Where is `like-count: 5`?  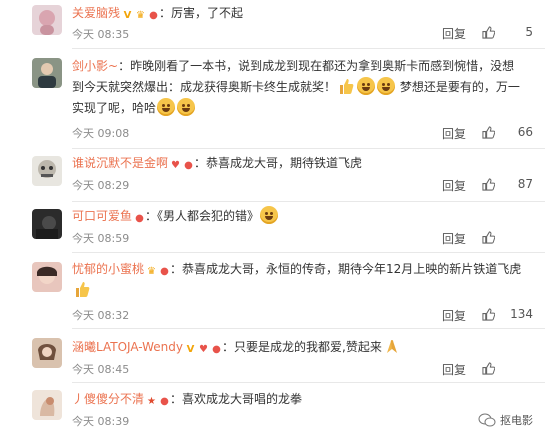 like-count: 5 is located at coordinates (529, 32).